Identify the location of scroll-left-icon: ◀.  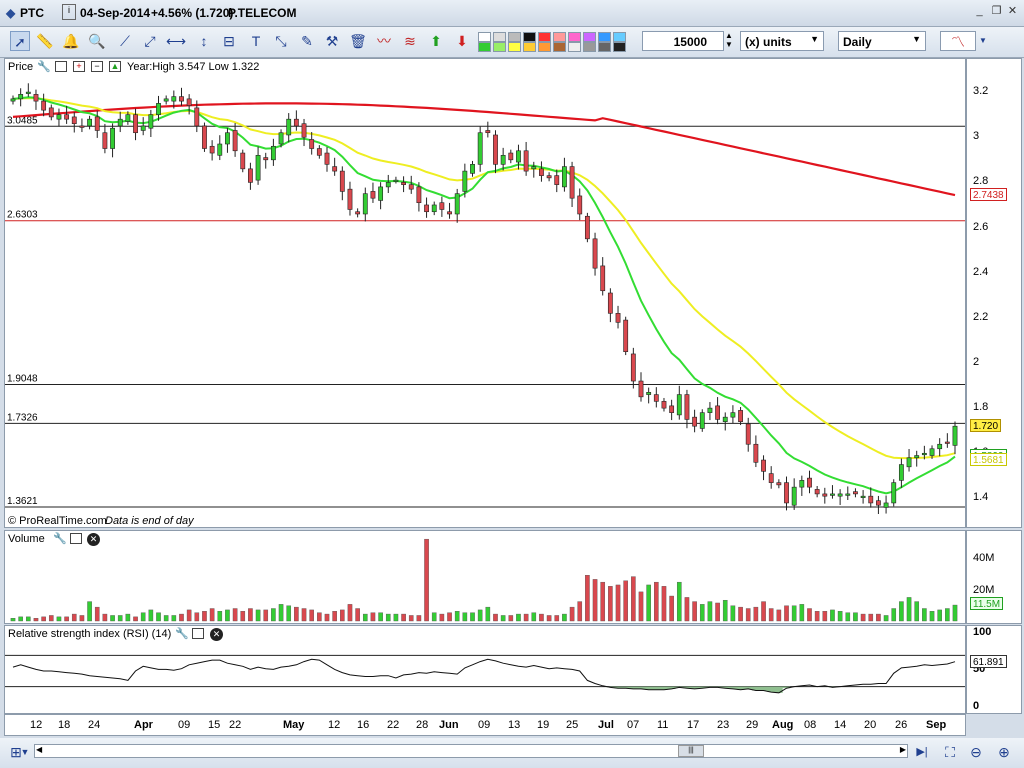
(39, 749).